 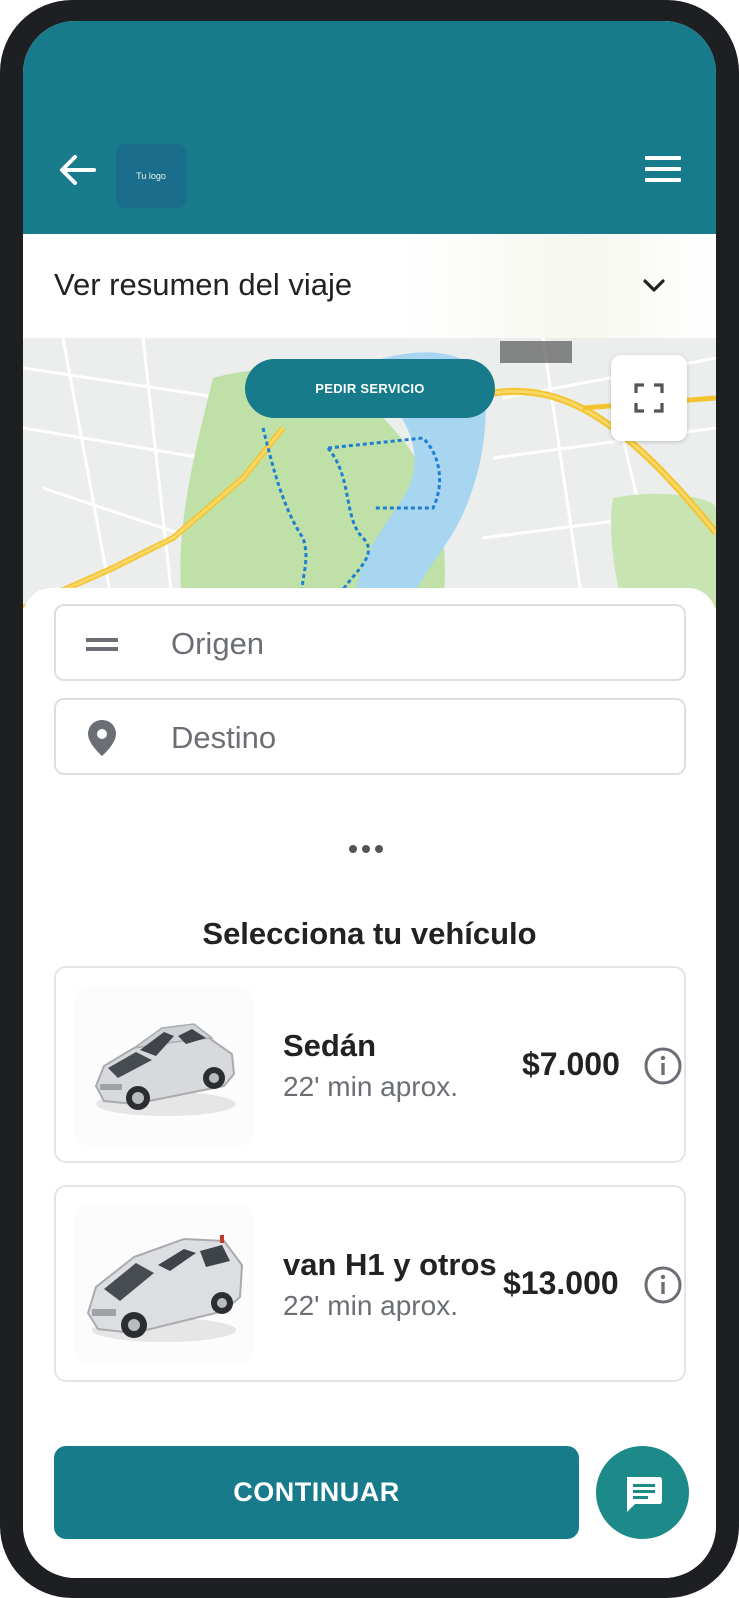 I want to click on chat-button, so click(x=642, y=1492).